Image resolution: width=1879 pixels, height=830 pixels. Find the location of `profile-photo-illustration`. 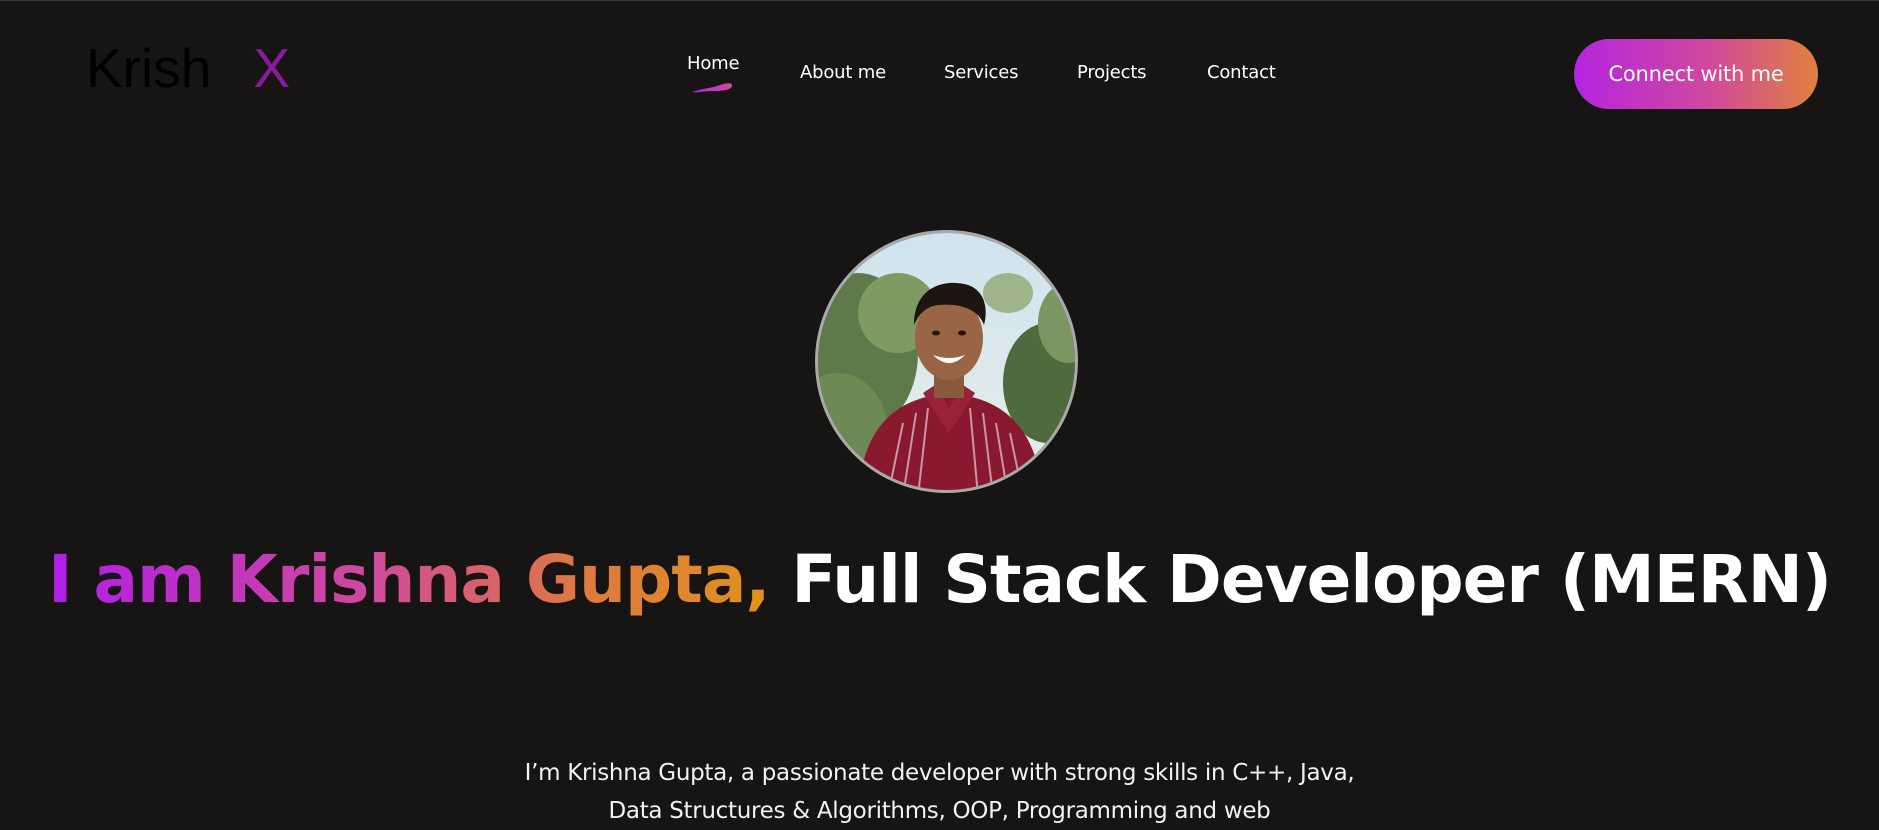

profile-photo-illustration is located at coordinates (946, 361).